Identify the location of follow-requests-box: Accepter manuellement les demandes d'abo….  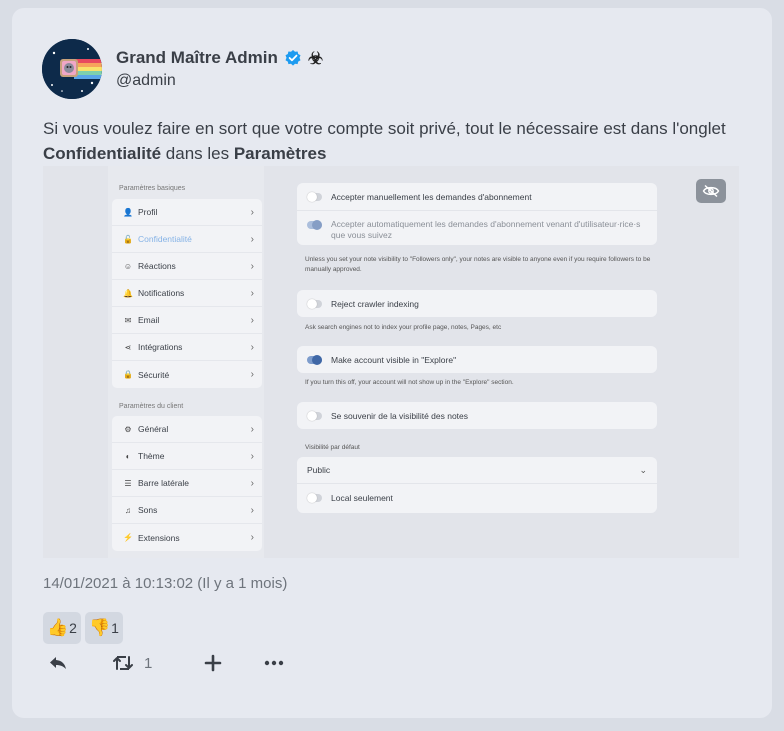
(477, 214).